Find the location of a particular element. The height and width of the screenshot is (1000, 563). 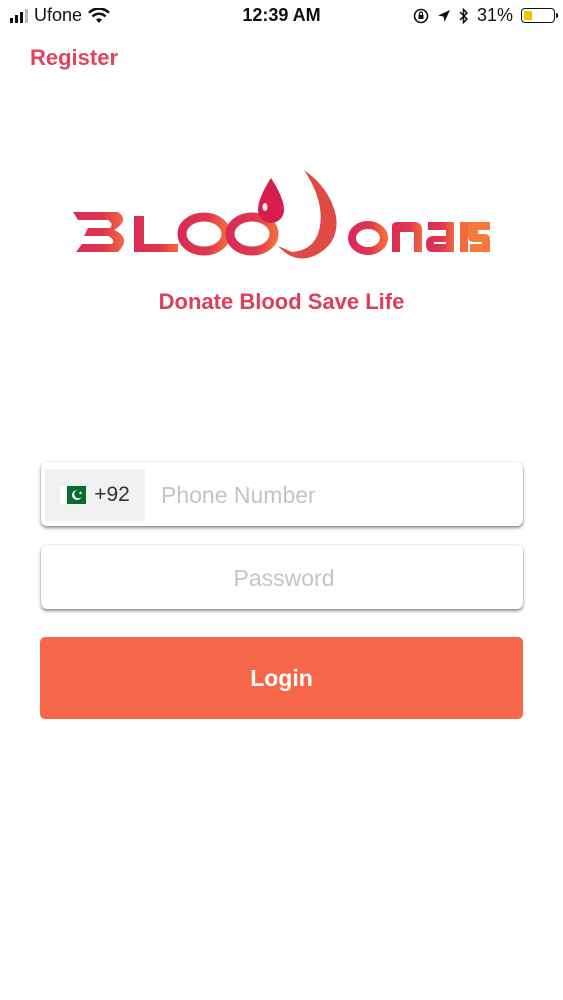

password-field is located at coordinates (282, 577).